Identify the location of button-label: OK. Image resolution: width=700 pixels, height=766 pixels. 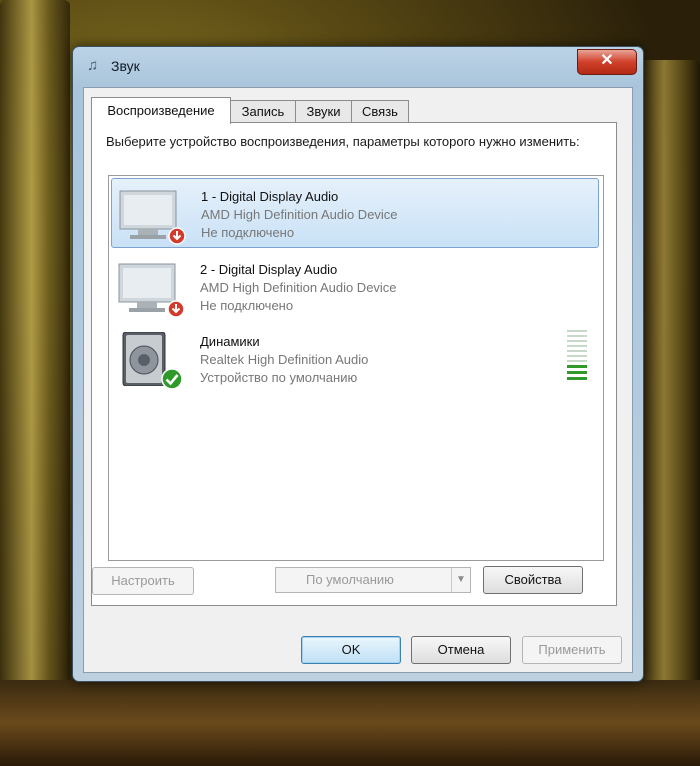
(351, 649).